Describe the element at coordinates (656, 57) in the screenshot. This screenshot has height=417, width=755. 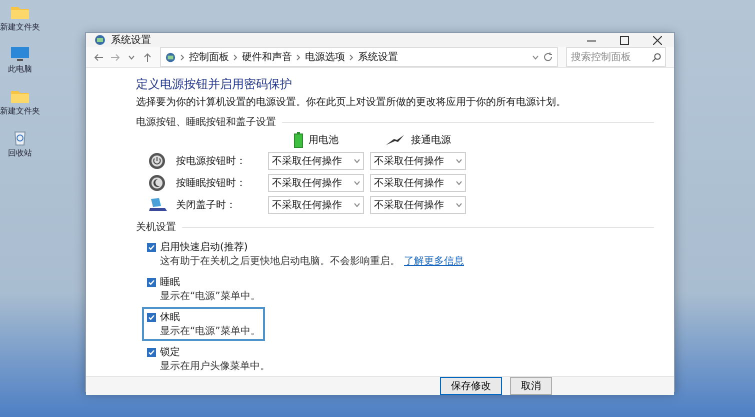
I see `search-icon` at that location.